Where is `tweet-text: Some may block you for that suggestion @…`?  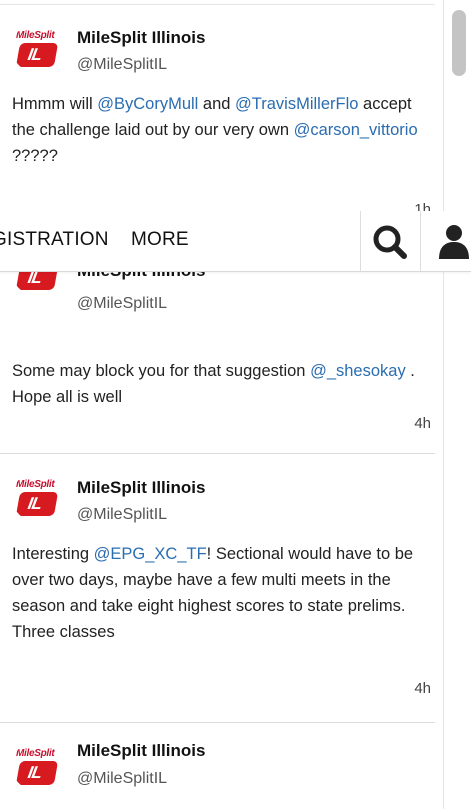
tweet-text: Some may block you for that suggestion @… is located at coordinates (213, 384).